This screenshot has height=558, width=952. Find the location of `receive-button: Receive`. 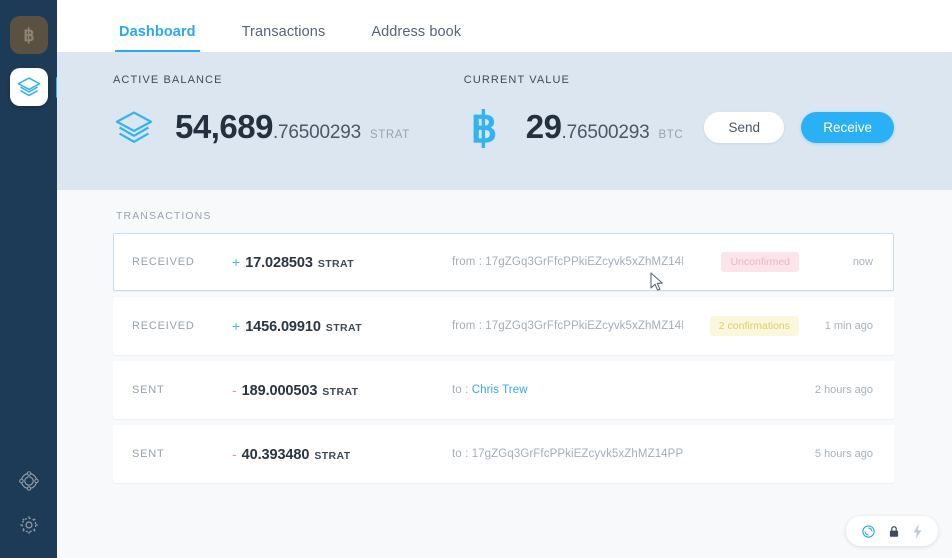

receive-button: Receive is located at coordinates (847, 127).